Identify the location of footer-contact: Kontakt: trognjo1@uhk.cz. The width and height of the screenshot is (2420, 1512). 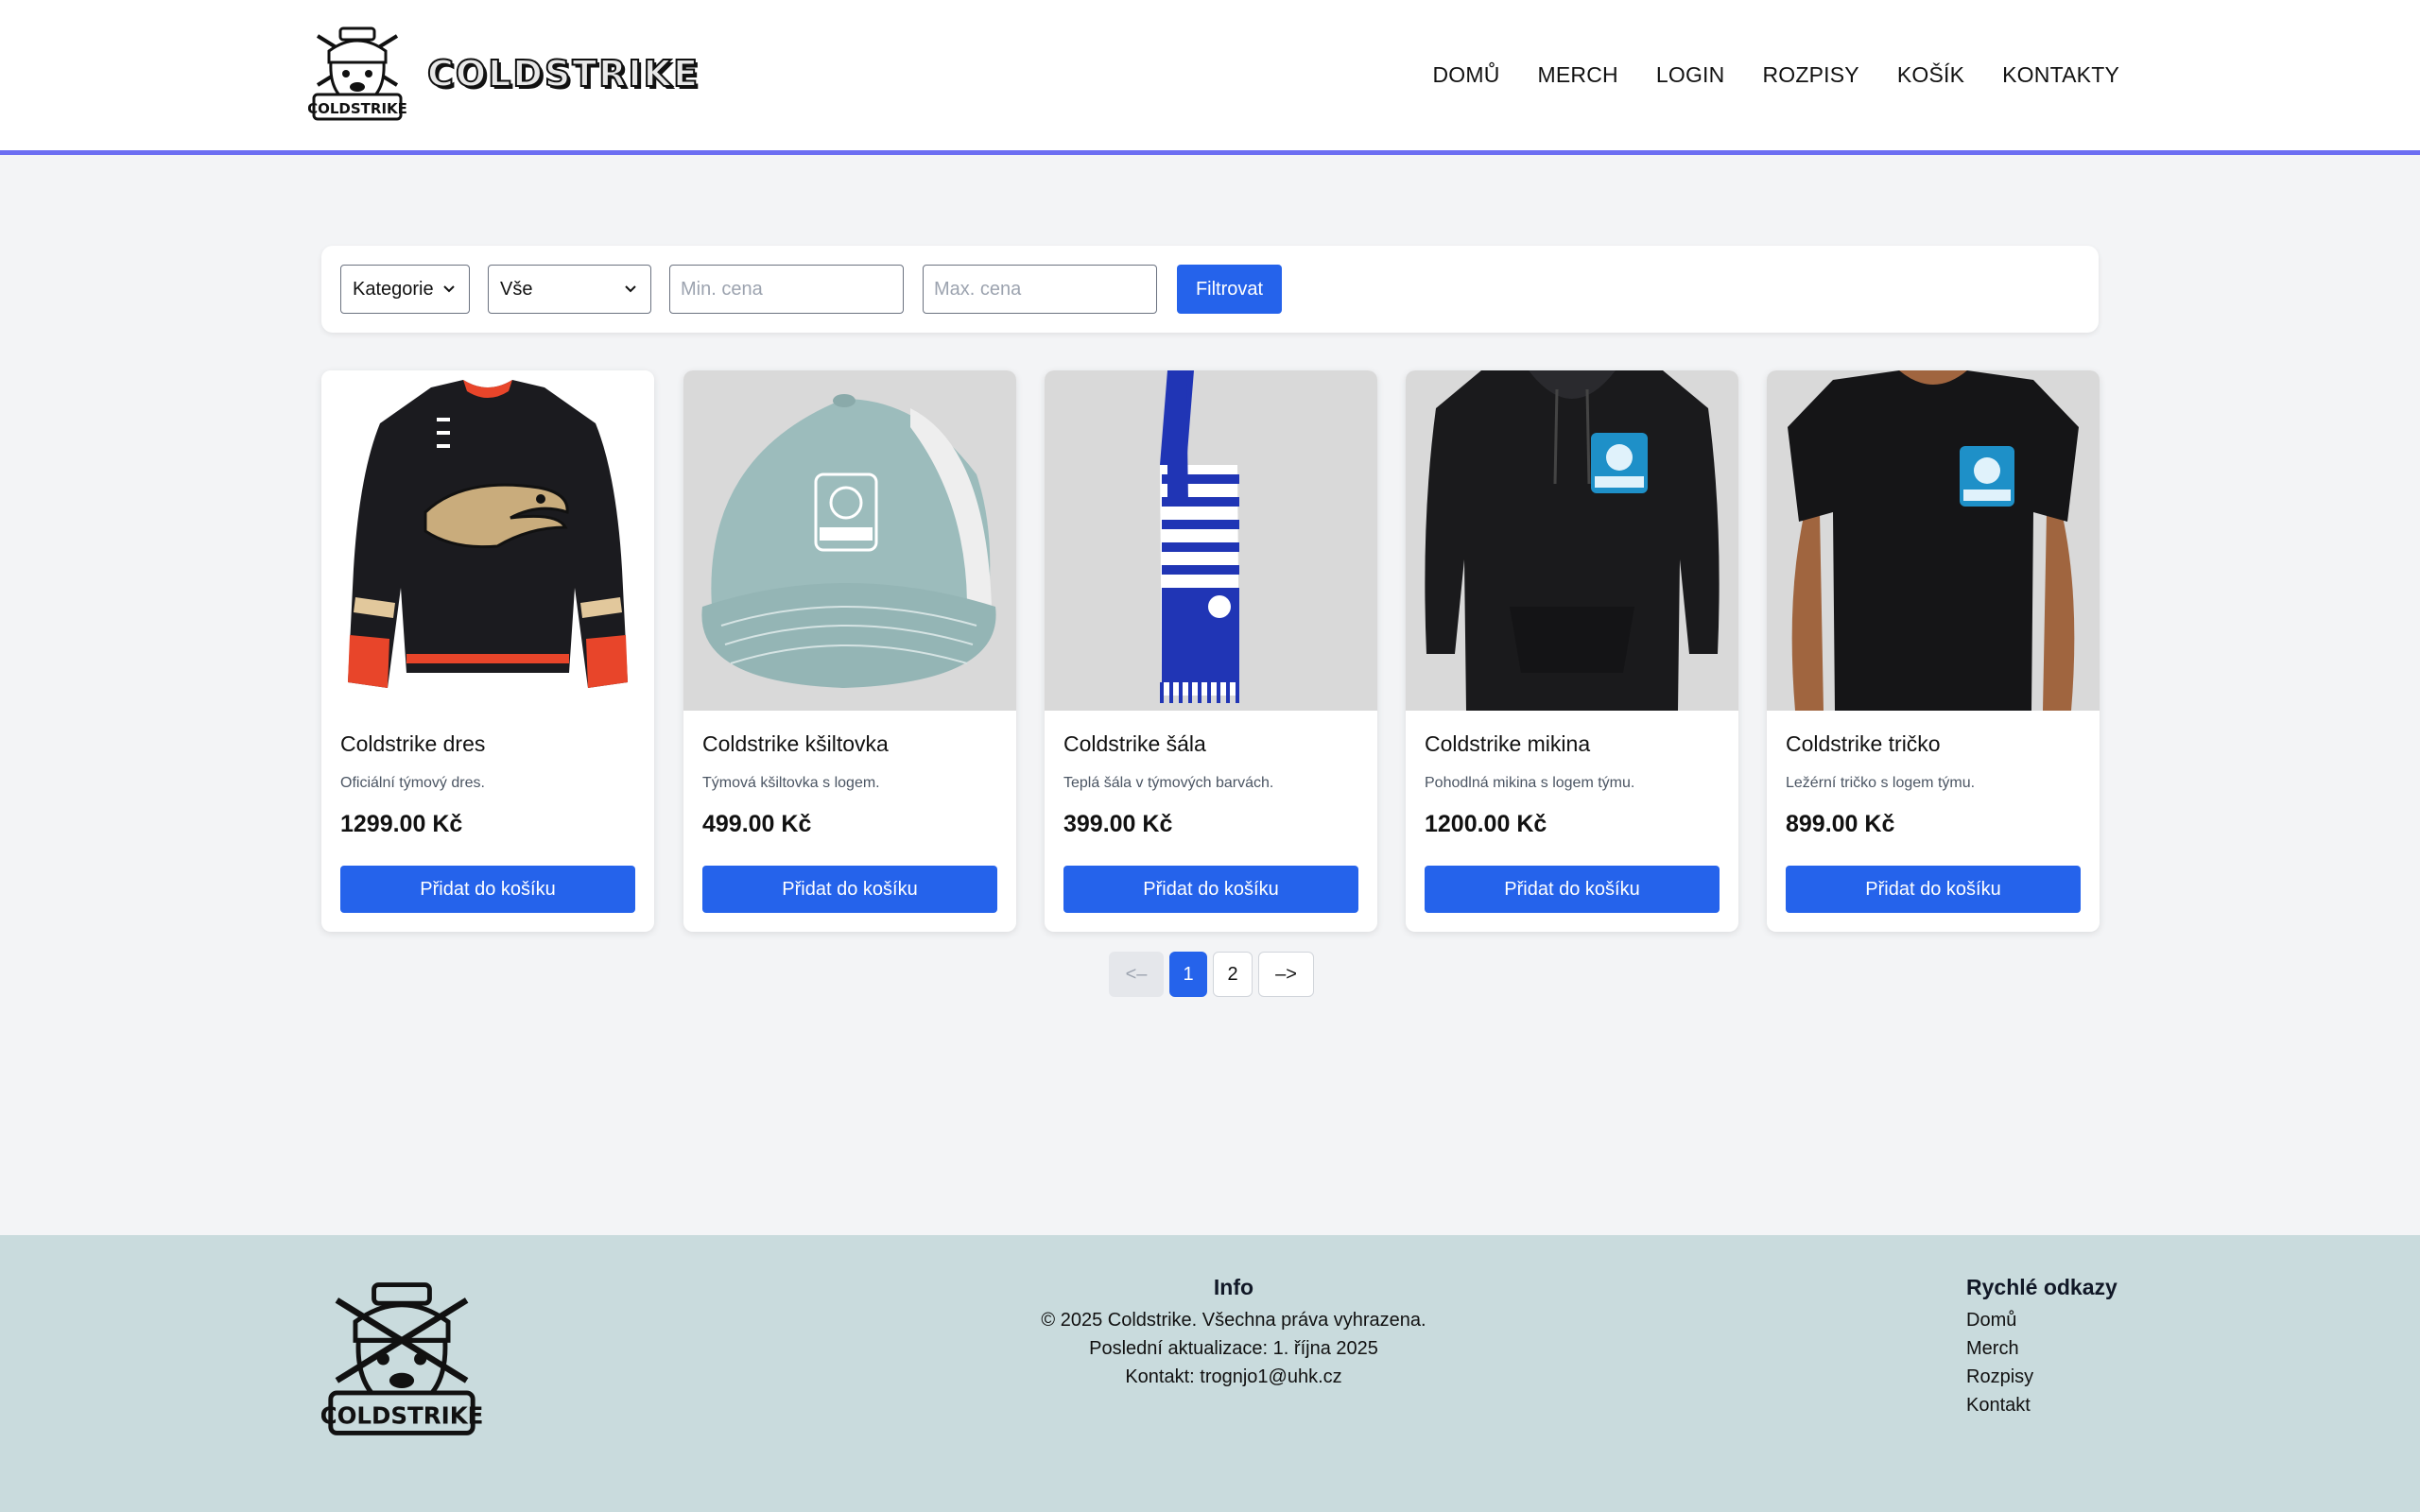
(1233, 1376).